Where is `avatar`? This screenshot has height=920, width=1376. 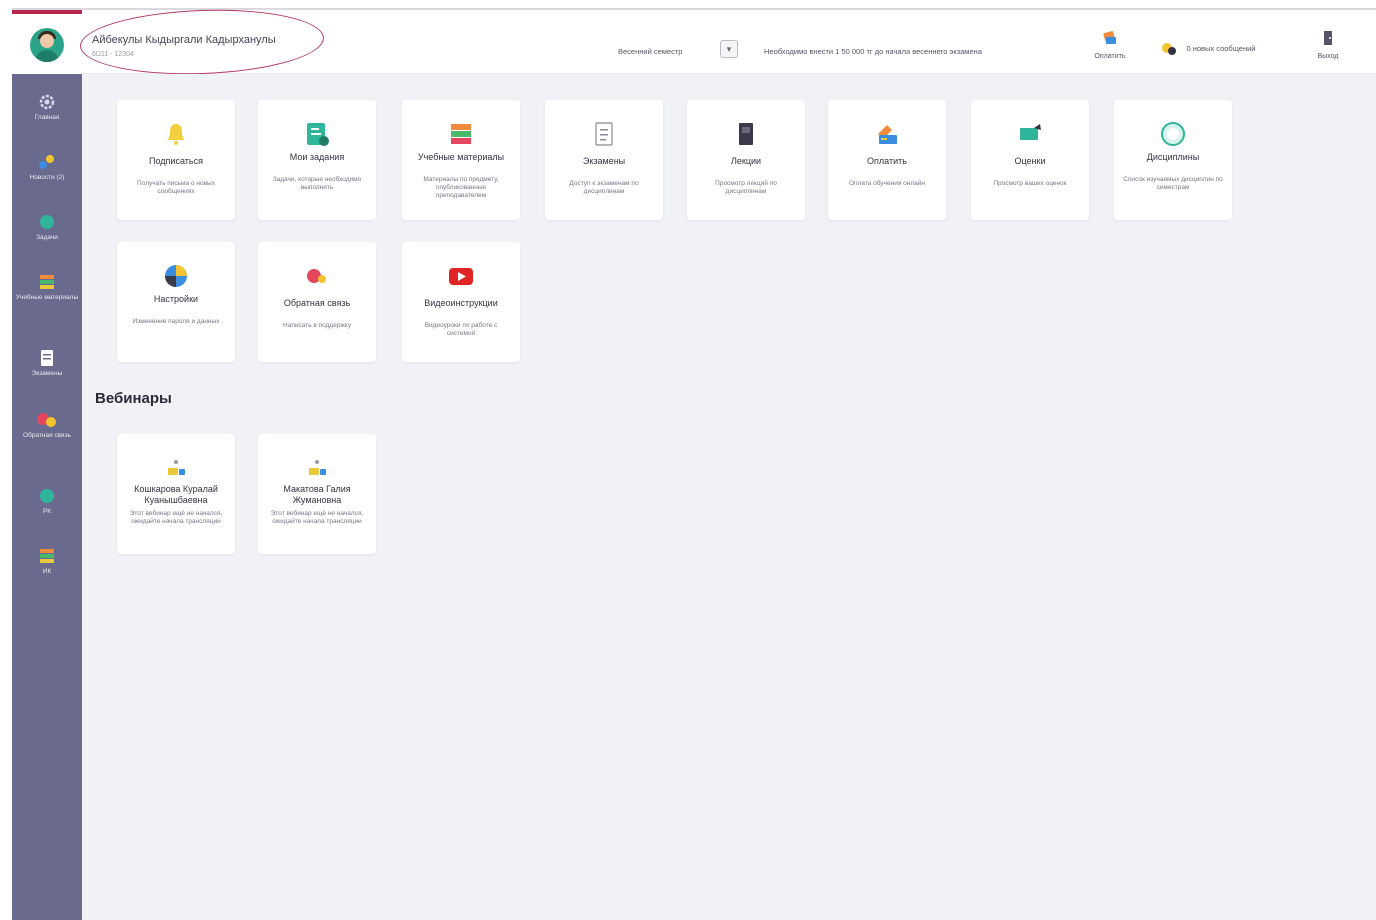 avatar is located at coordinates (47, 45).